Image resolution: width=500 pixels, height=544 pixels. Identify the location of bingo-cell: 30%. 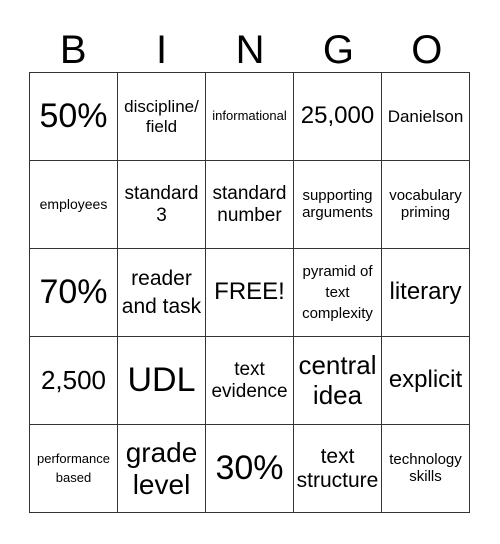
(249, 468).